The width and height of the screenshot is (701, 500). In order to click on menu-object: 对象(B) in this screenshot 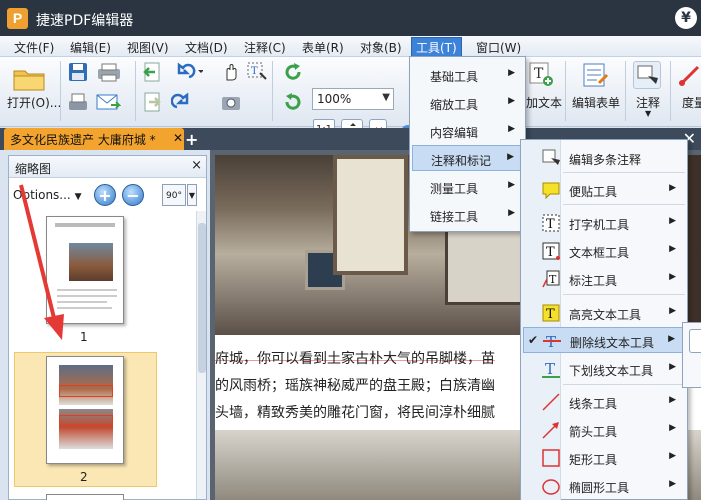, I will do `click(381, 47)`.